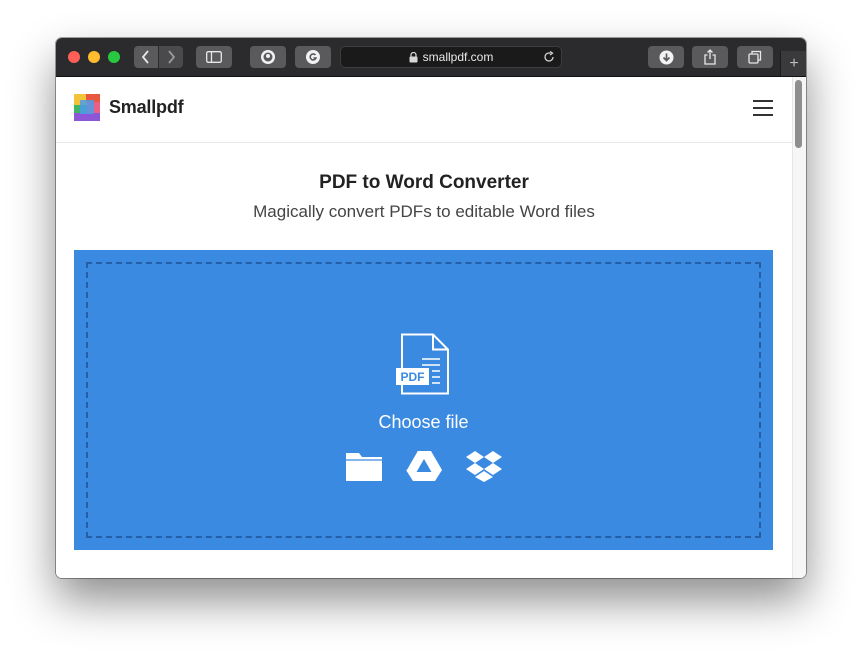 The width and height of the screenshot is (862, 652). I want to click on dropbox-icon, so click(484, 466).